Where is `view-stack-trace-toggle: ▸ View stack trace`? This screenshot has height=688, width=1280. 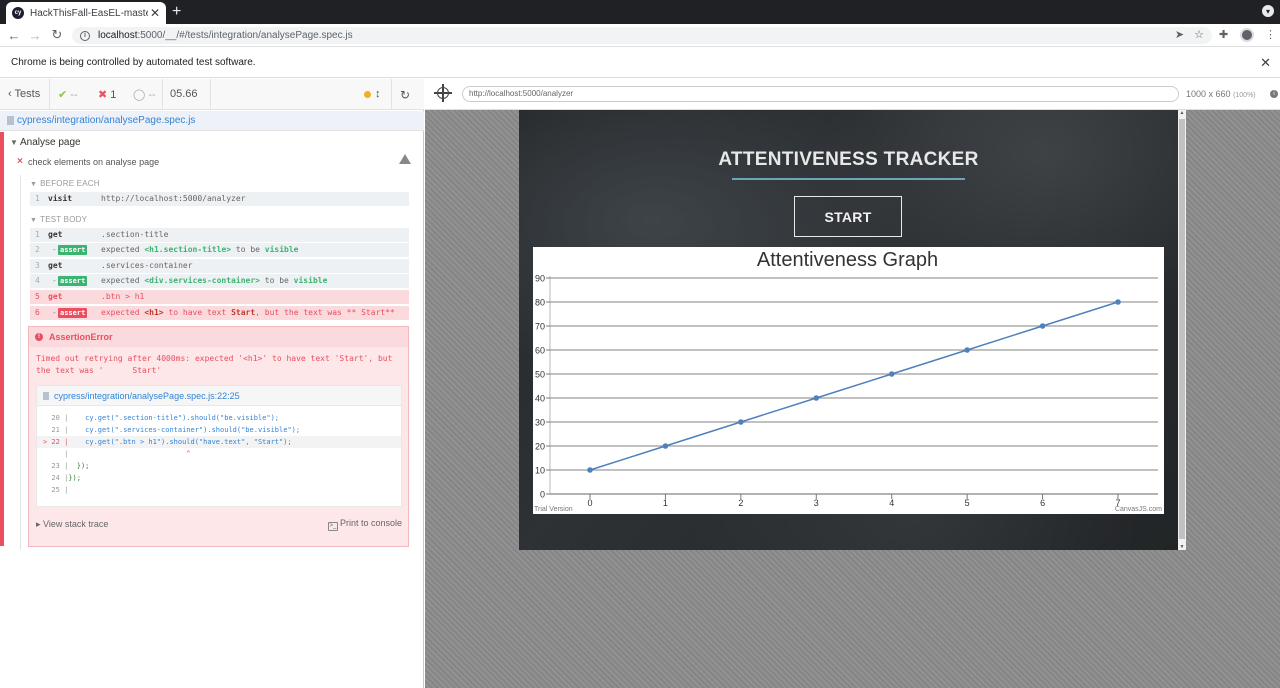 view-stack-trace-toggle: ▸ View stack trace is located at coordinates (72, 524).